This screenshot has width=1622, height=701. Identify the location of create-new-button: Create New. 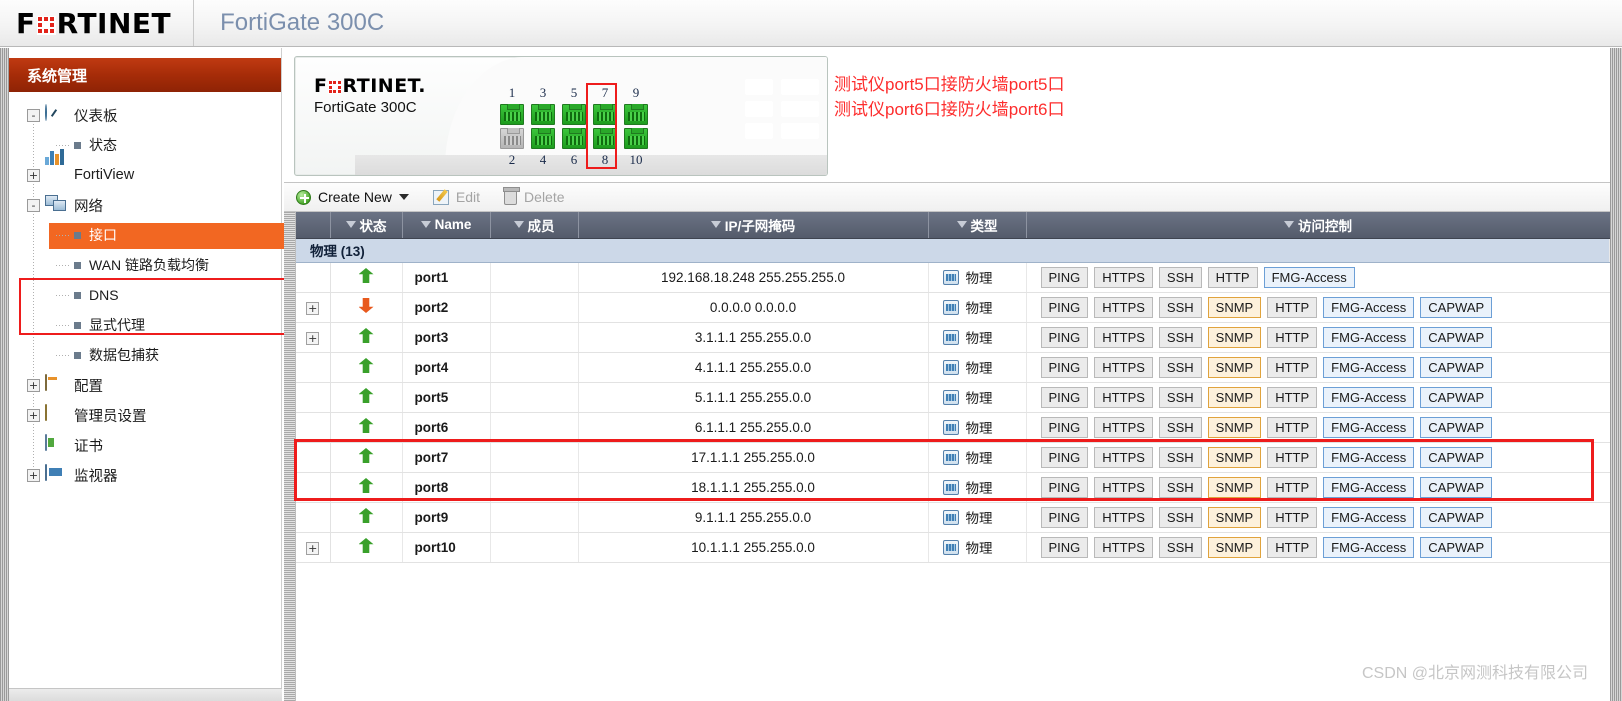
(352, 197).